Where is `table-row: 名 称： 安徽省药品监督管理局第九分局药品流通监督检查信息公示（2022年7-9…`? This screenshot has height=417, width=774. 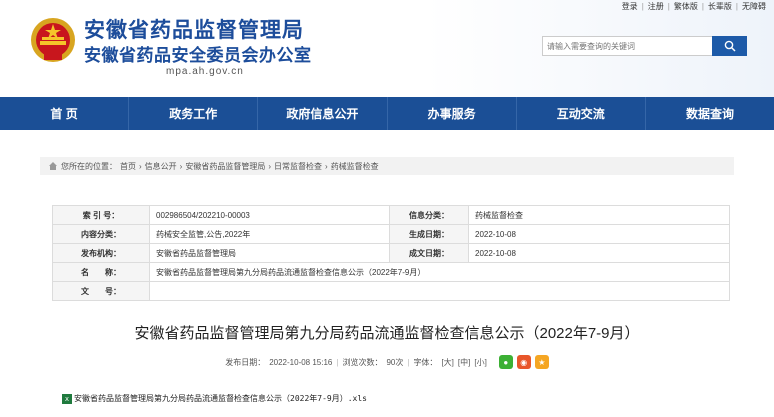
table-row: 名 称： 安徽省药品监督管理局第九分局药品流通监督检查信息公示（2022年7-9… is located at coordinates (391, 272).